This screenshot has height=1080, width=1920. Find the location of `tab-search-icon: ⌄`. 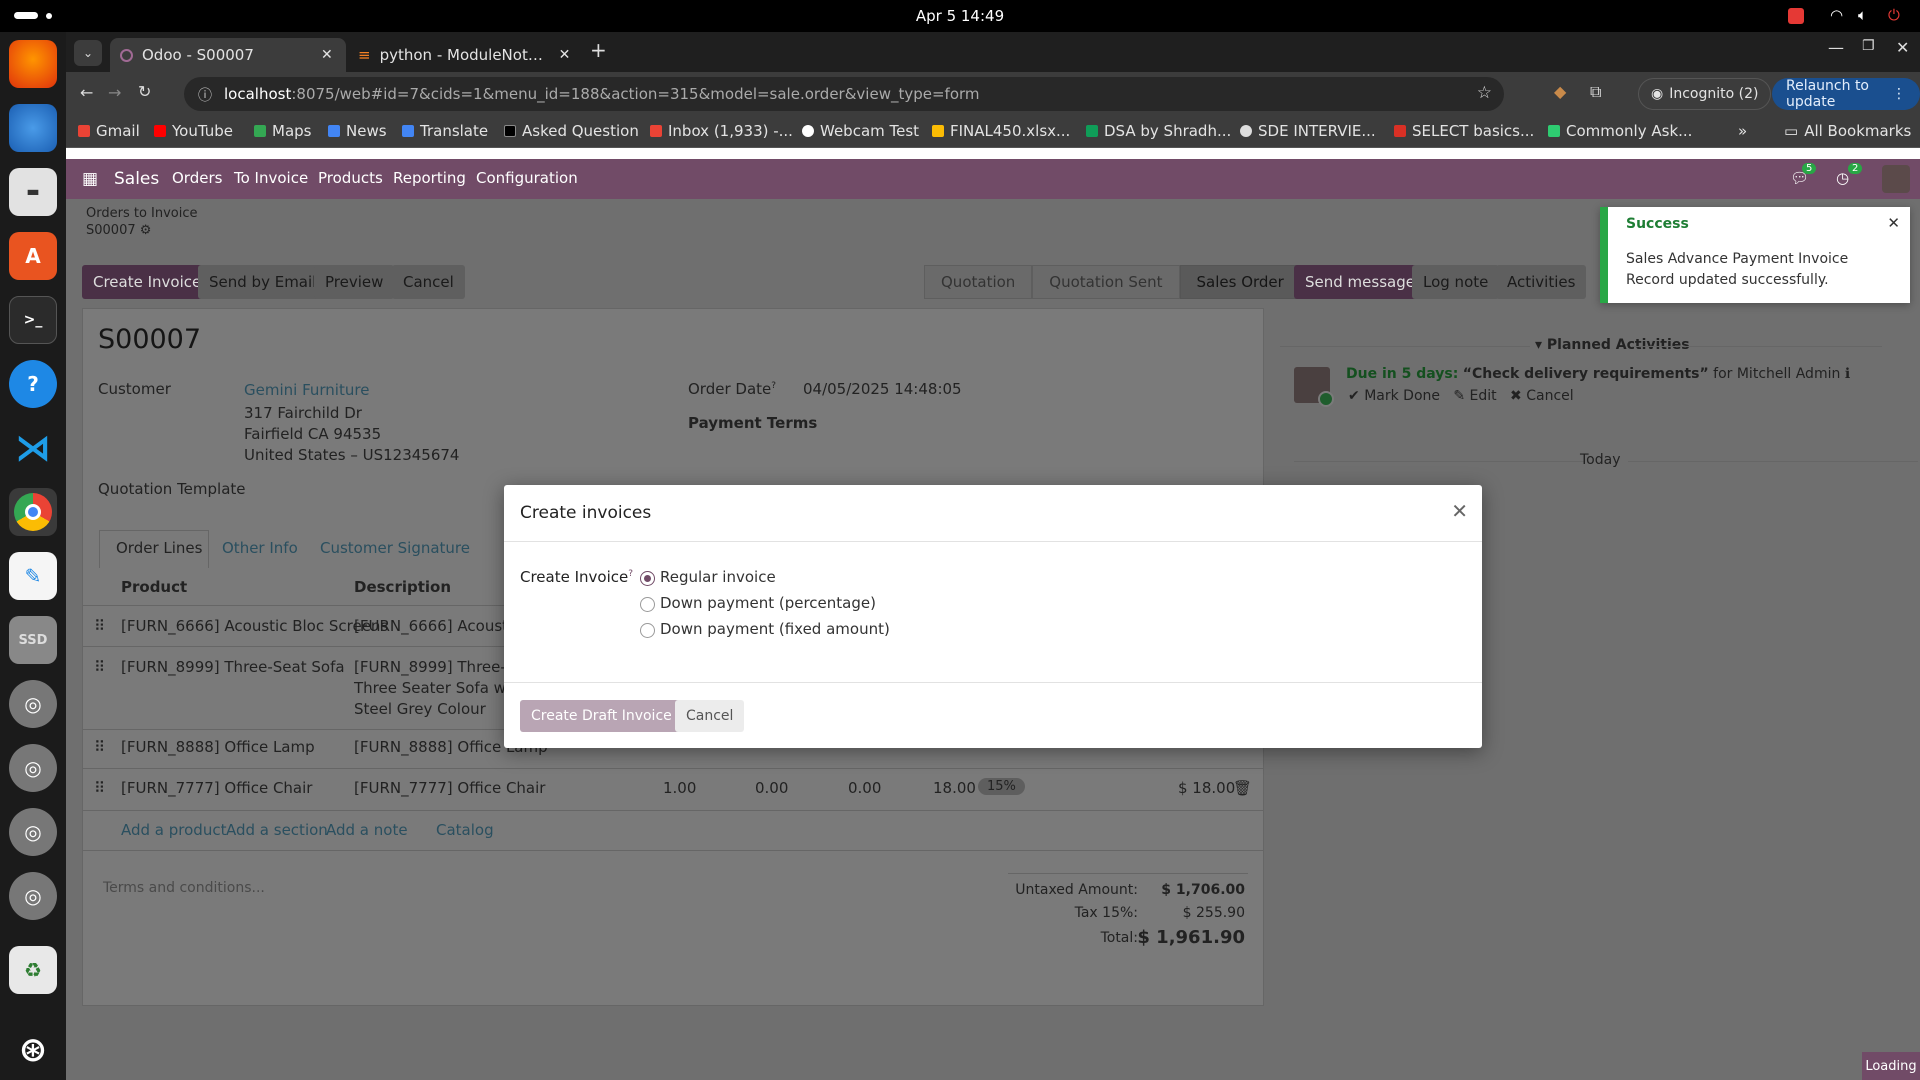

tab-search-icon: ⌄ is located at coordinates (88, 53).